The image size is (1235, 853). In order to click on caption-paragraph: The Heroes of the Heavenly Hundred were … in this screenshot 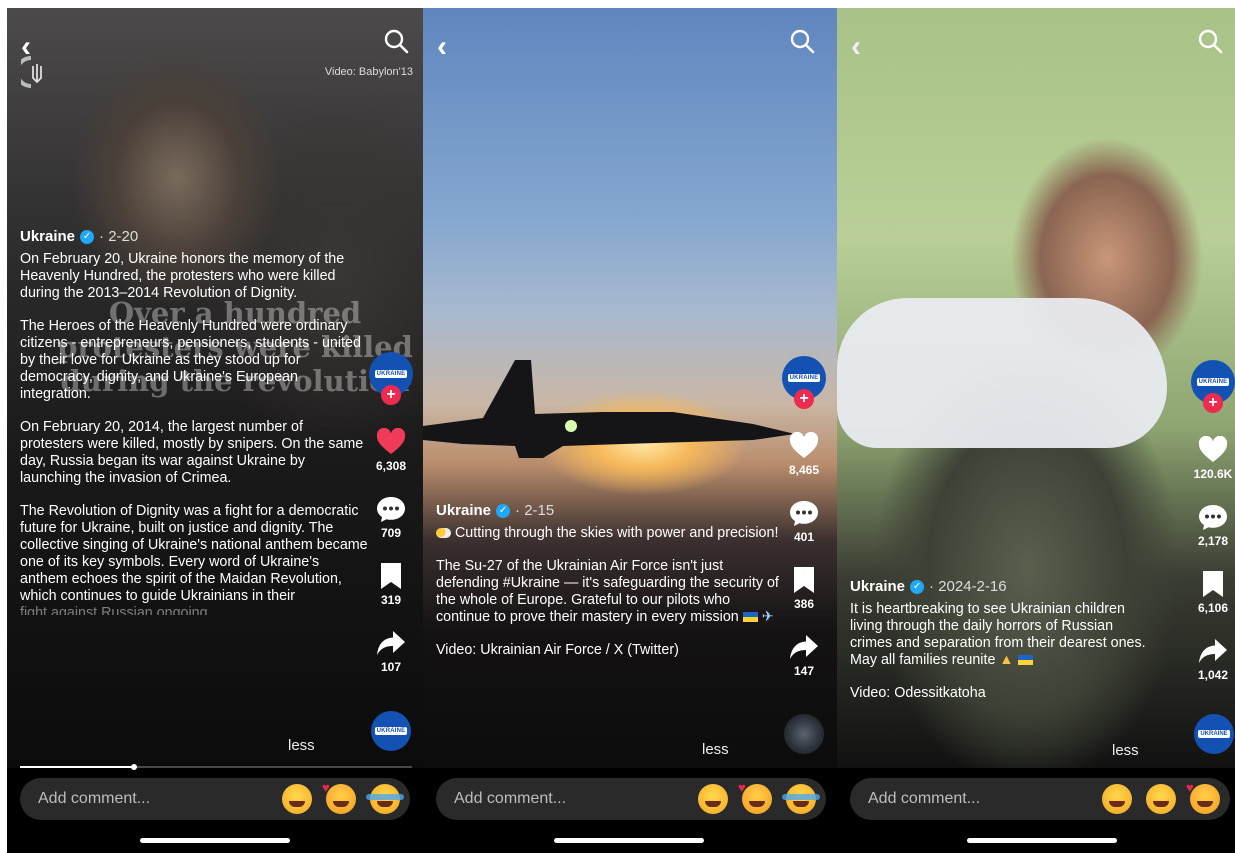, I will do `click(190, 360)`.